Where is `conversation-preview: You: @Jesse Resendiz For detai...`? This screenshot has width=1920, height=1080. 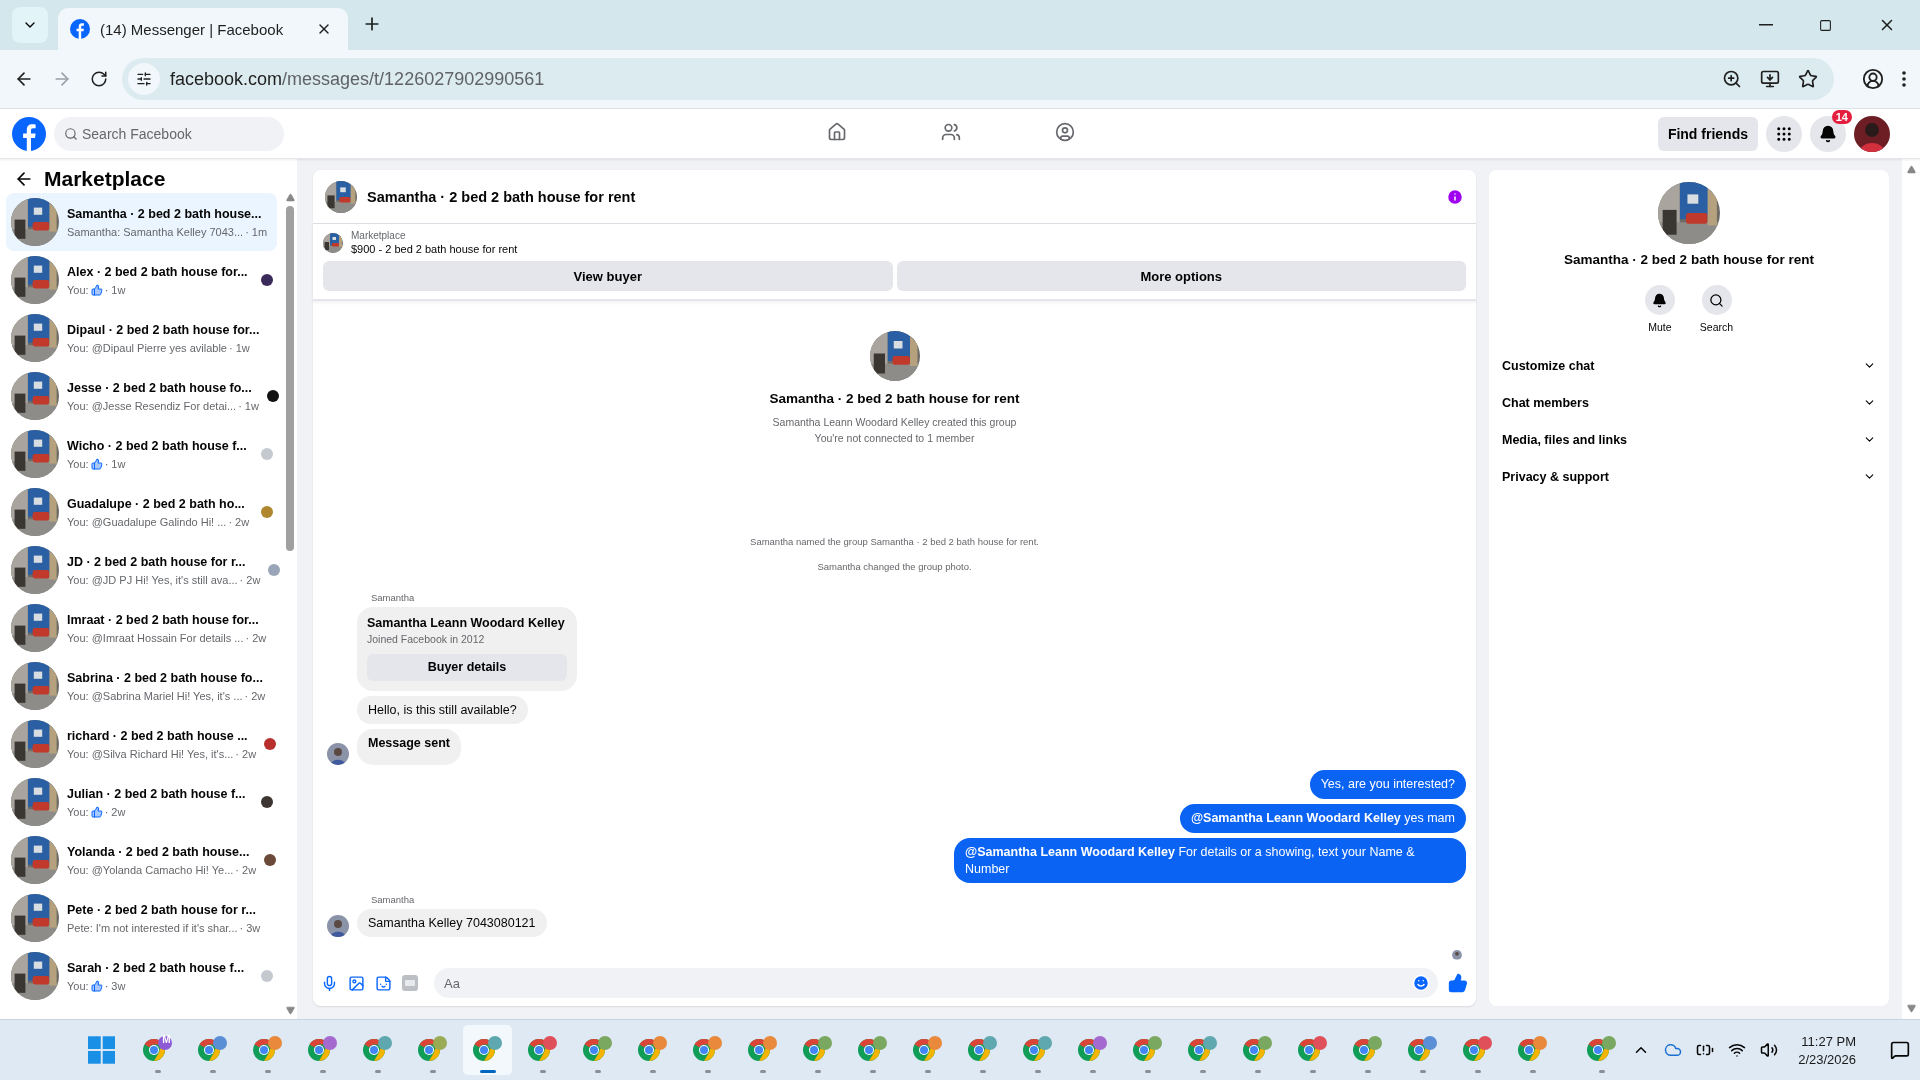 conversation-preview: You: @Jesse Resendiz For detai... is located at coordinates (152, 405).